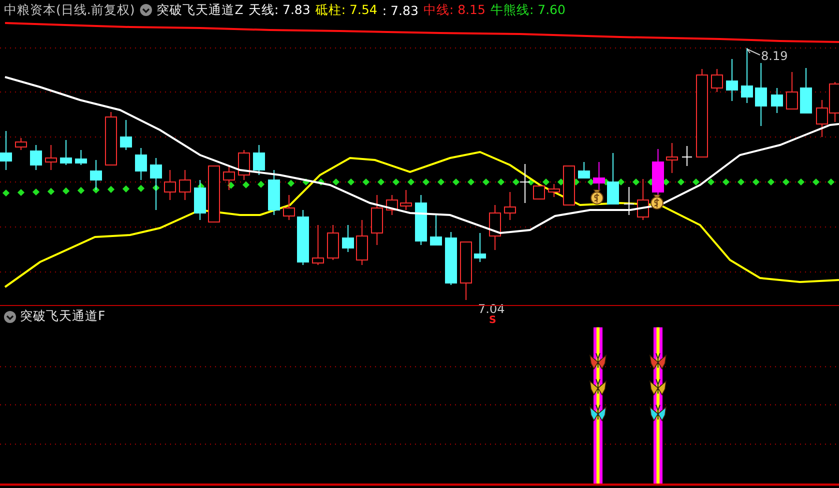 This screenshot has height=488, width=839. What do you see at coordinates (69, 10) in the screenshot?
I see `security-title: 中粮资本(日线.前复权)` at bounding box center [69, 10].